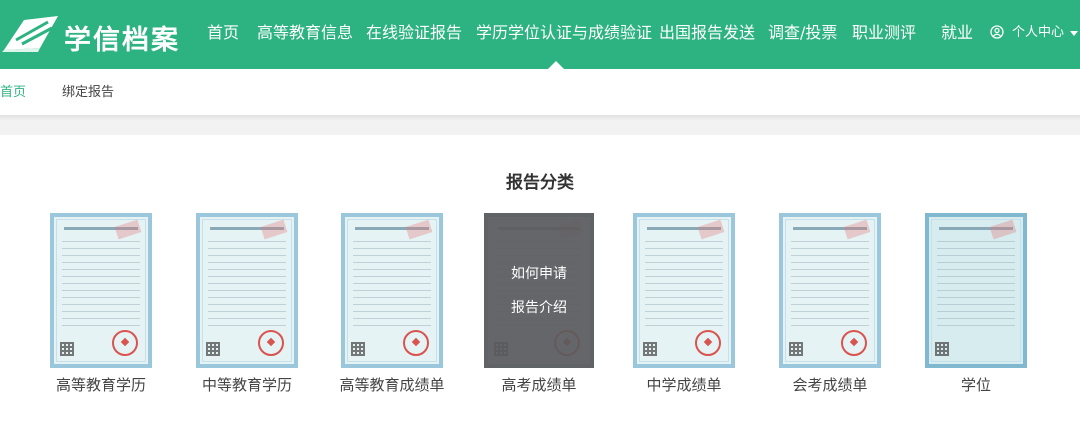 The image size is (1080, 438). I want to click on how-to-apply-link: 如何申请, so click(539, 274).